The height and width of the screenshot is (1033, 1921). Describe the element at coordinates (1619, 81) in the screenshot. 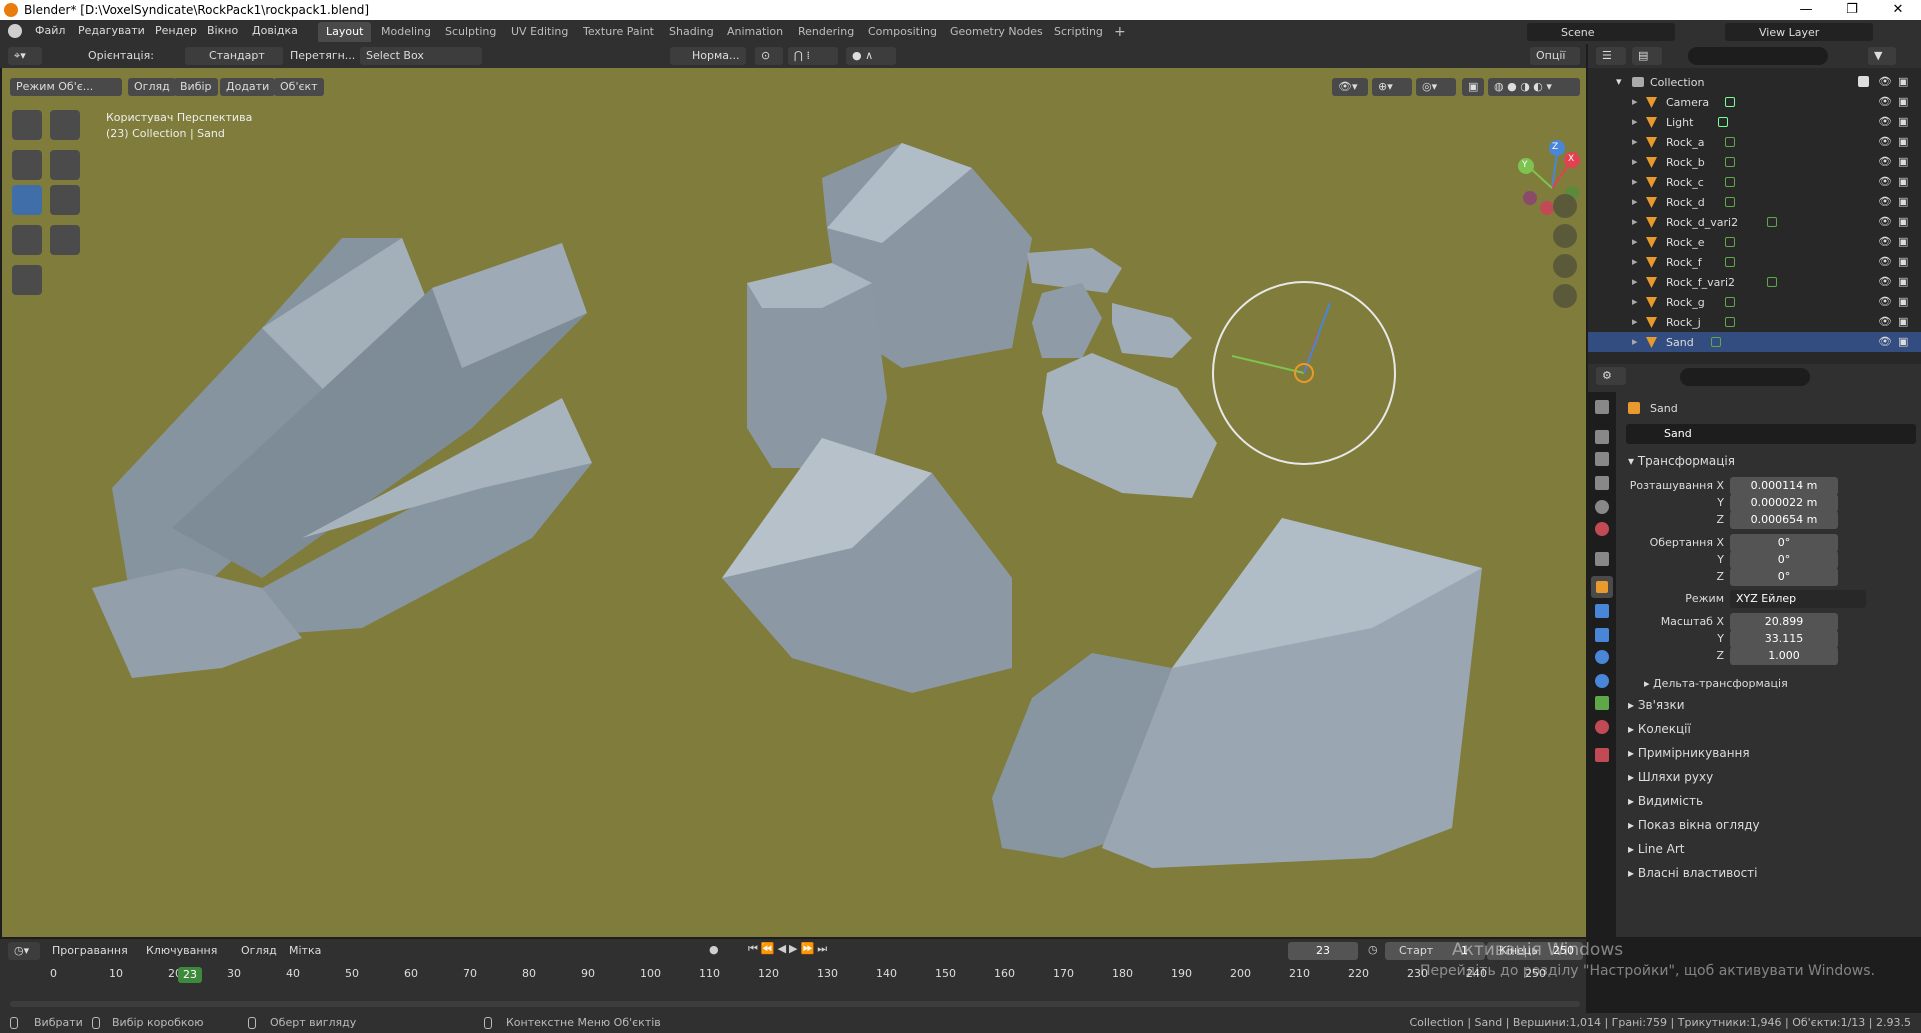

I see `expand-arrow-icon: ▾` at that location.